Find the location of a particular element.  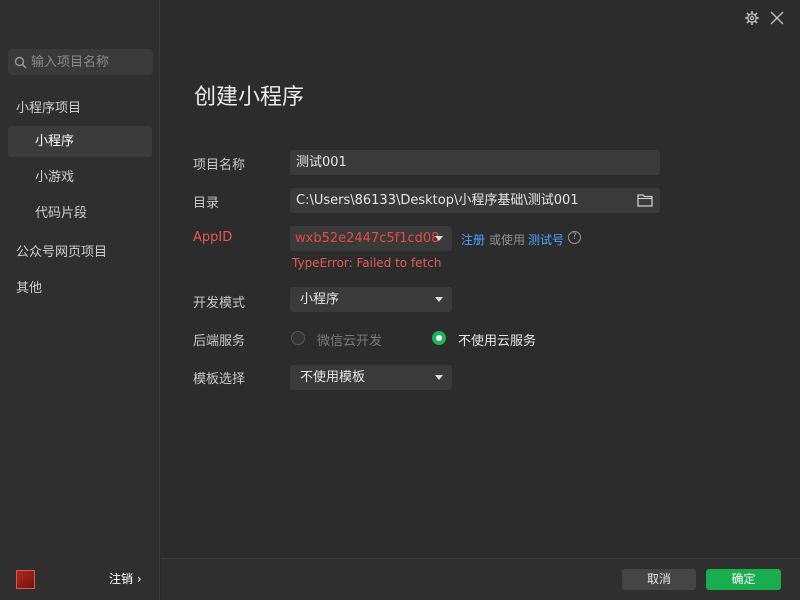

directory-input: C:\Users\86133\Desktop\小程序基础\测试001 is located at coordinates (475, 200).